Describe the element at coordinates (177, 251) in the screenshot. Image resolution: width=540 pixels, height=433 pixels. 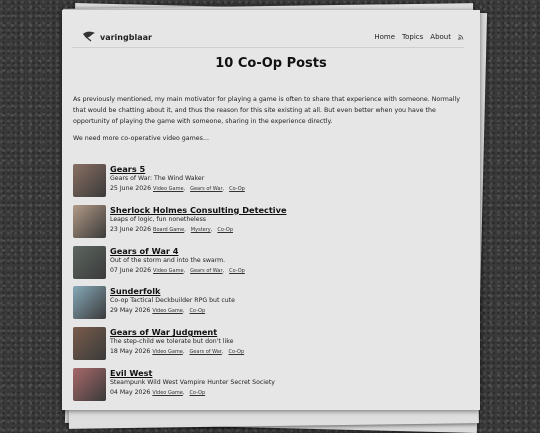
I see `post-title-link: Gears of War 4` at that location.